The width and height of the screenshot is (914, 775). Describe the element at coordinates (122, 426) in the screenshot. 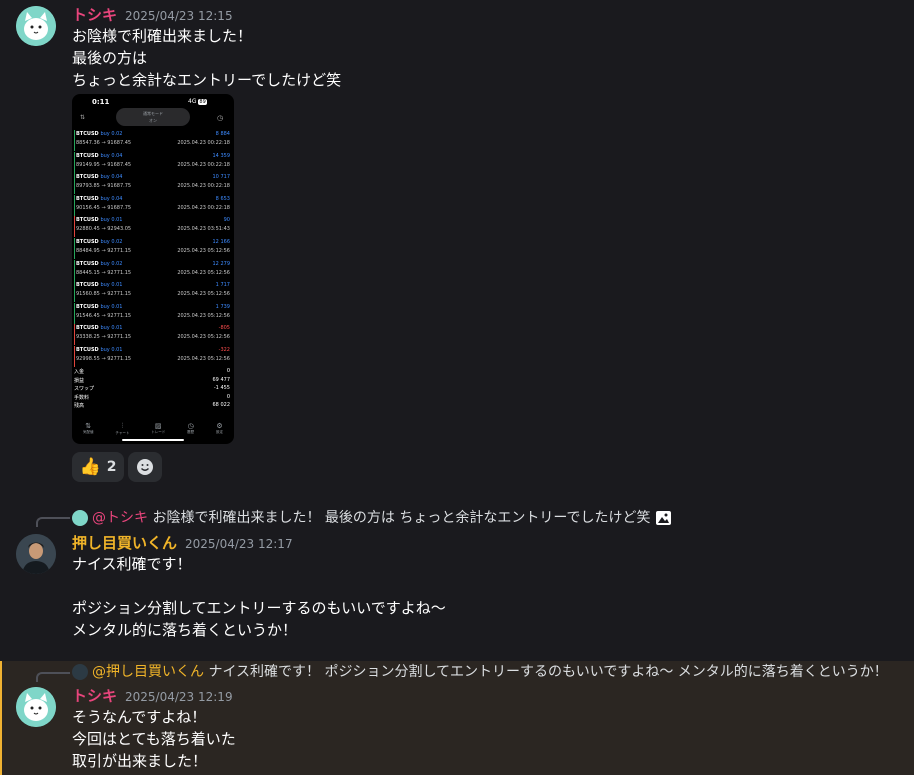

I see `nav-icon: ⫶` at that location.